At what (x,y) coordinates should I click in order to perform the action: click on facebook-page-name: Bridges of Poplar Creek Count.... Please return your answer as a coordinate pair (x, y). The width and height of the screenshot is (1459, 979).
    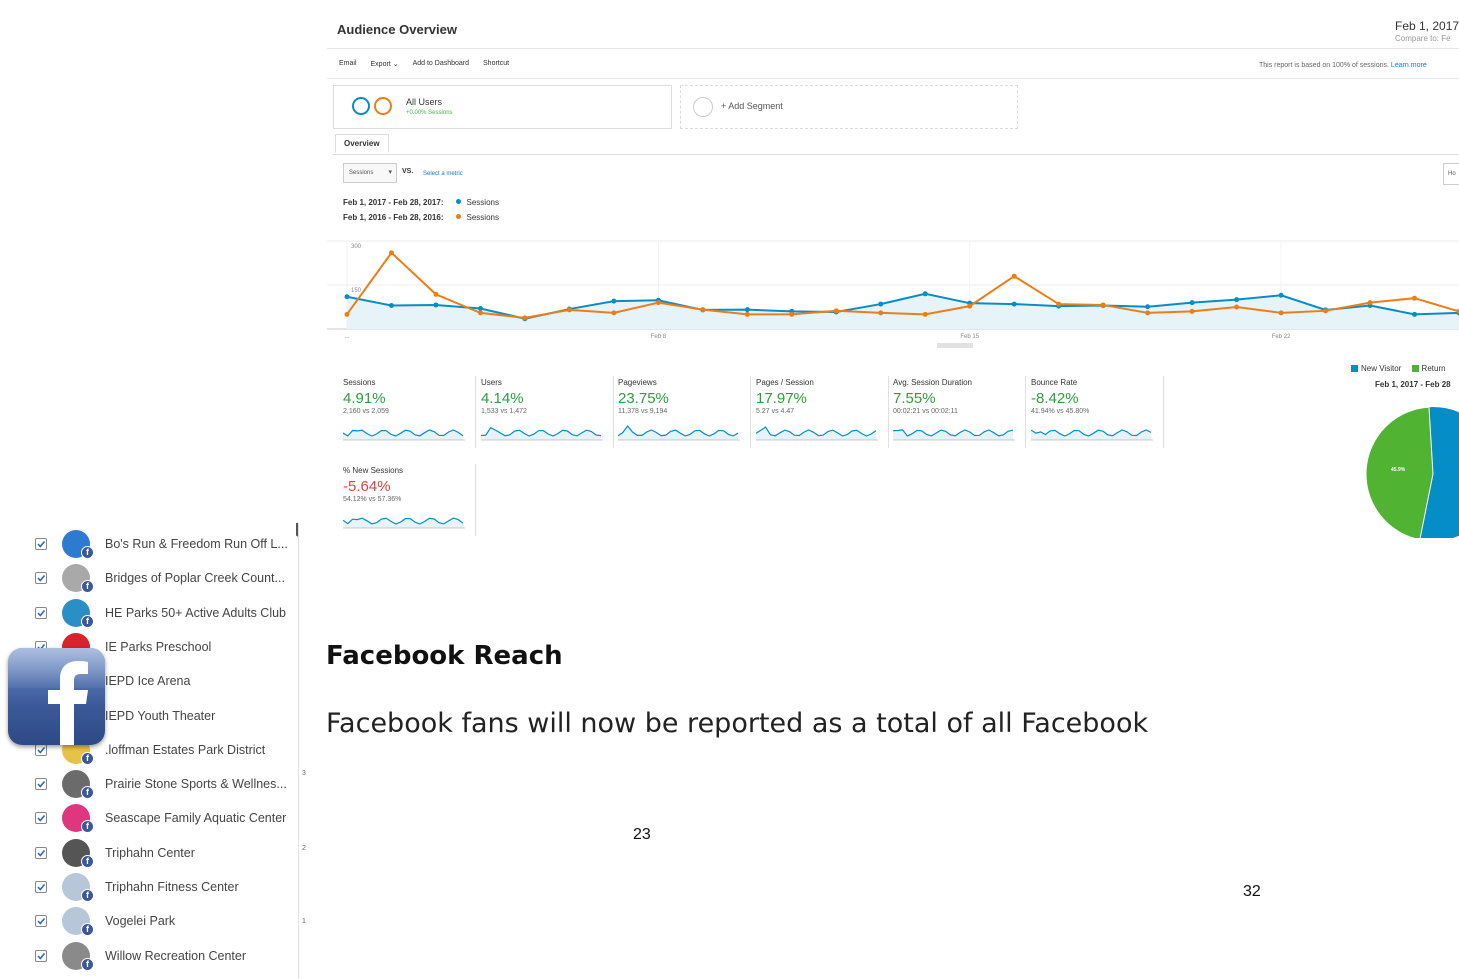
    Looking at the image, I should click on (195, 578).